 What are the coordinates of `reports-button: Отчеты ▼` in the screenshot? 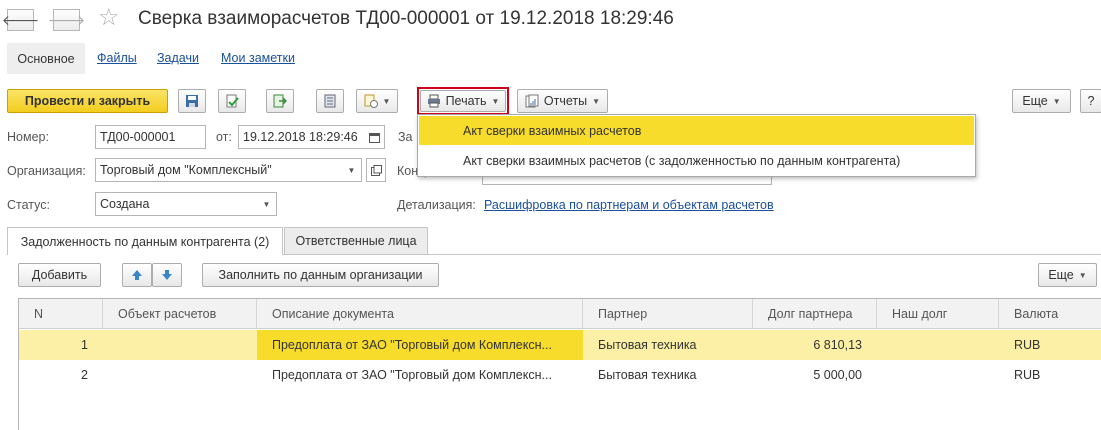 It's located at (562, 101).